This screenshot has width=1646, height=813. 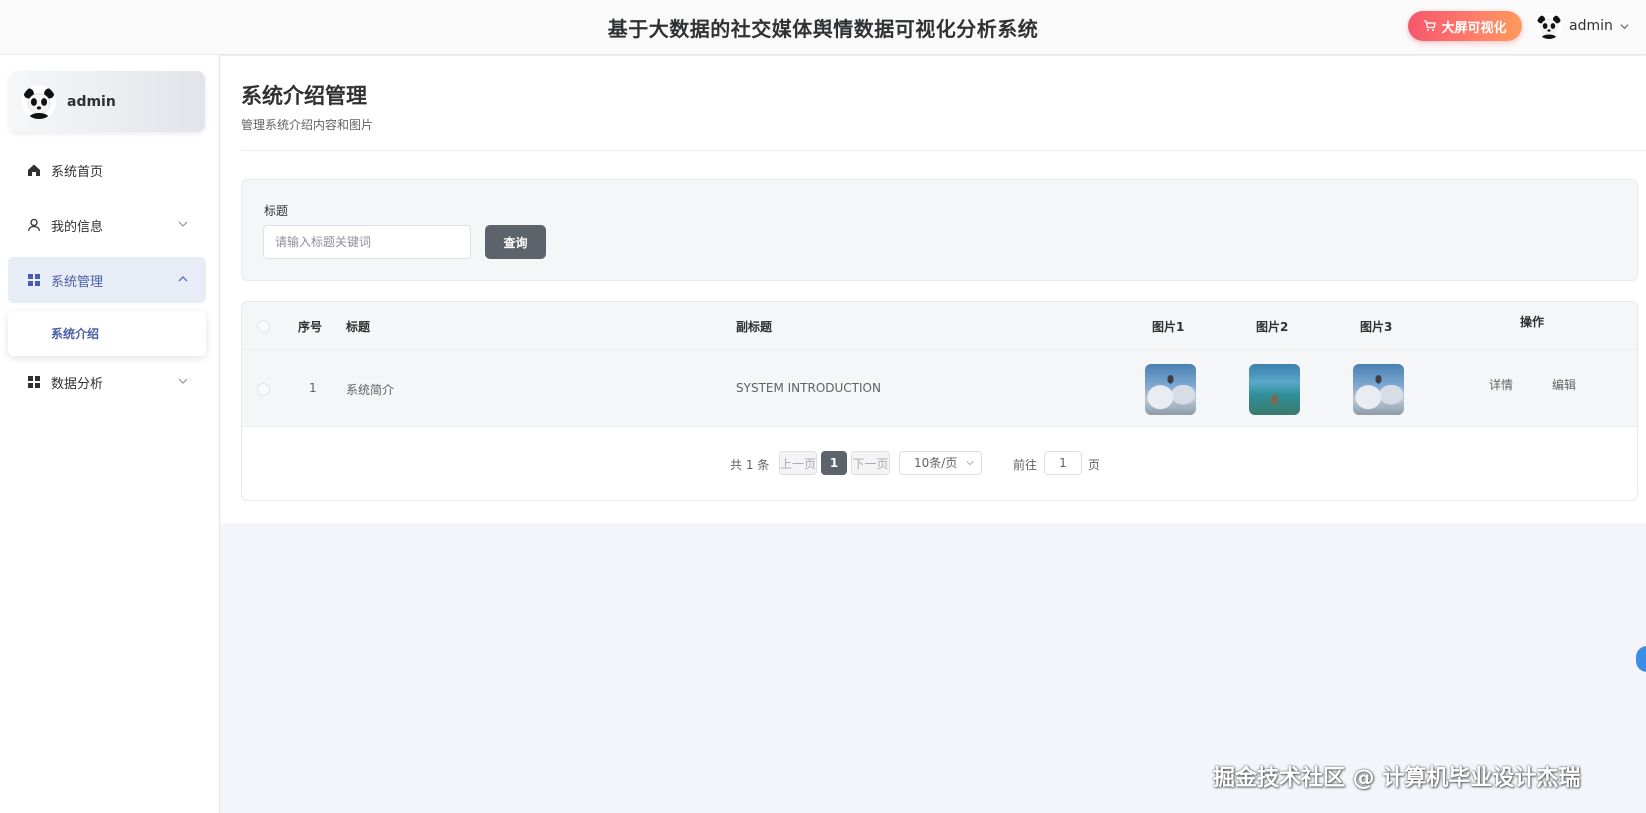 What do you see at coordinates (1272, 327) in the screenshot?
I see `header-image2: 图片2` at bounding box center [1272, 327].